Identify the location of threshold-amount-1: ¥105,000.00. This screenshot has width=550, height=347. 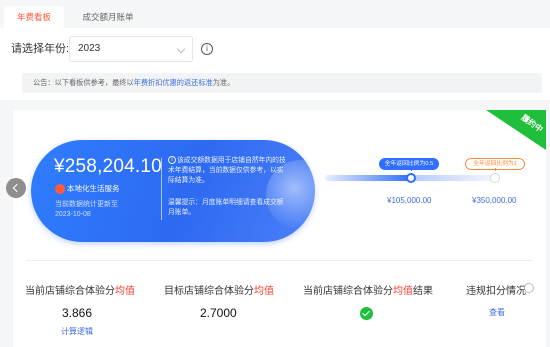
(409, 200).